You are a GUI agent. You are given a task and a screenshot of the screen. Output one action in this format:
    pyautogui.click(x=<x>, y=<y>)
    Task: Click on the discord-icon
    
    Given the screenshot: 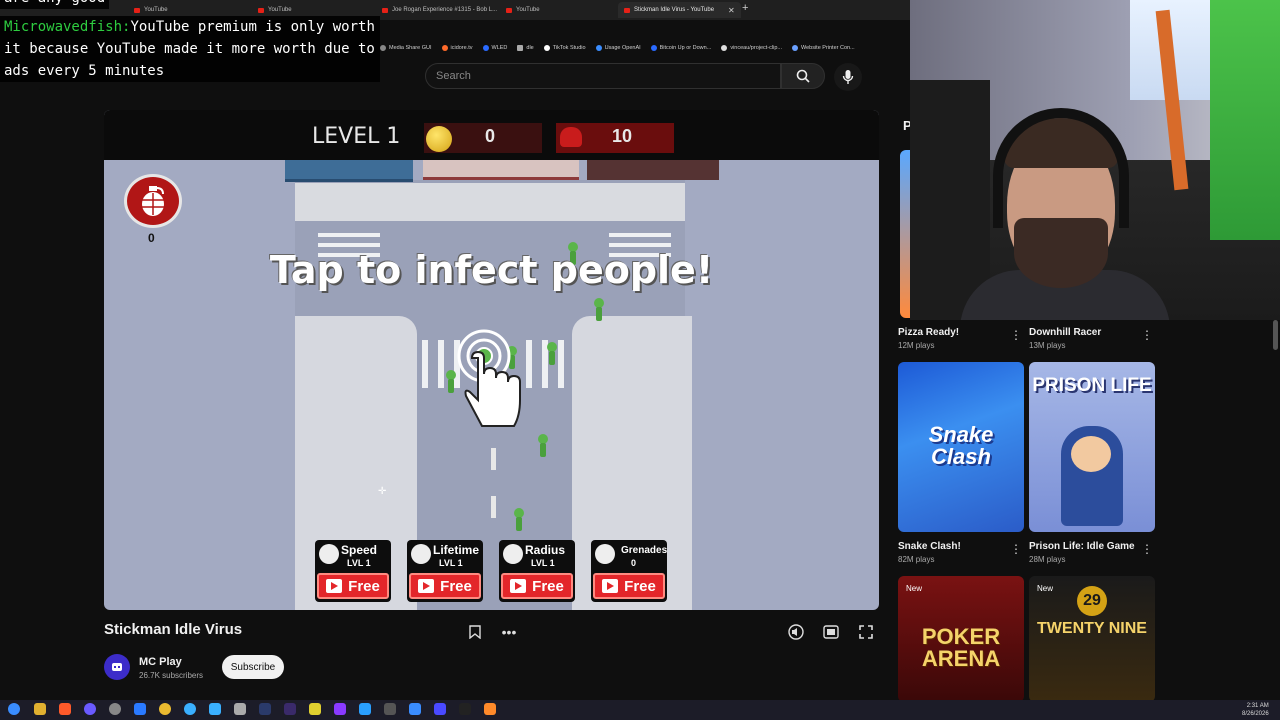 What is the action you would take?
    pyautogui.click(x=90, y=709)
    